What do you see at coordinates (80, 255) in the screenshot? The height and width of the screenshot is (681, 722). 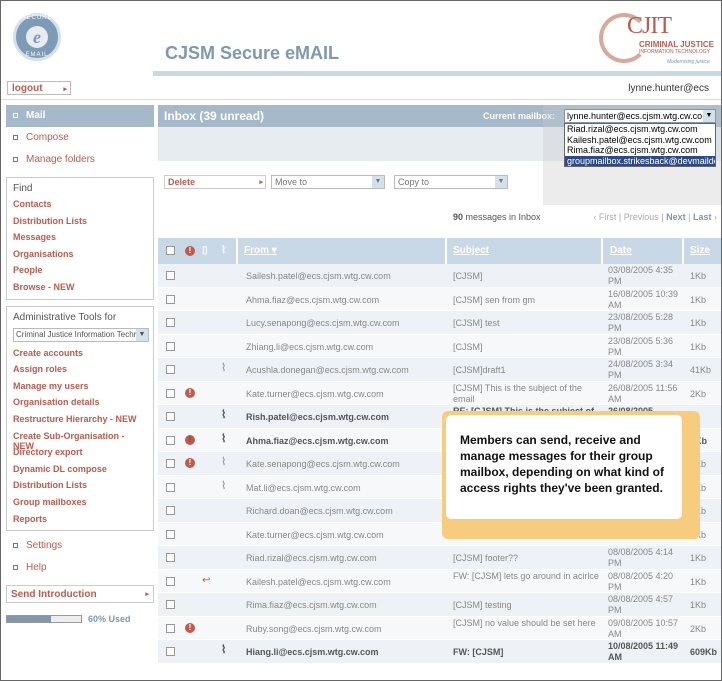 I see `find-organisations-link: Organisations` at bounding box center [80, 255].